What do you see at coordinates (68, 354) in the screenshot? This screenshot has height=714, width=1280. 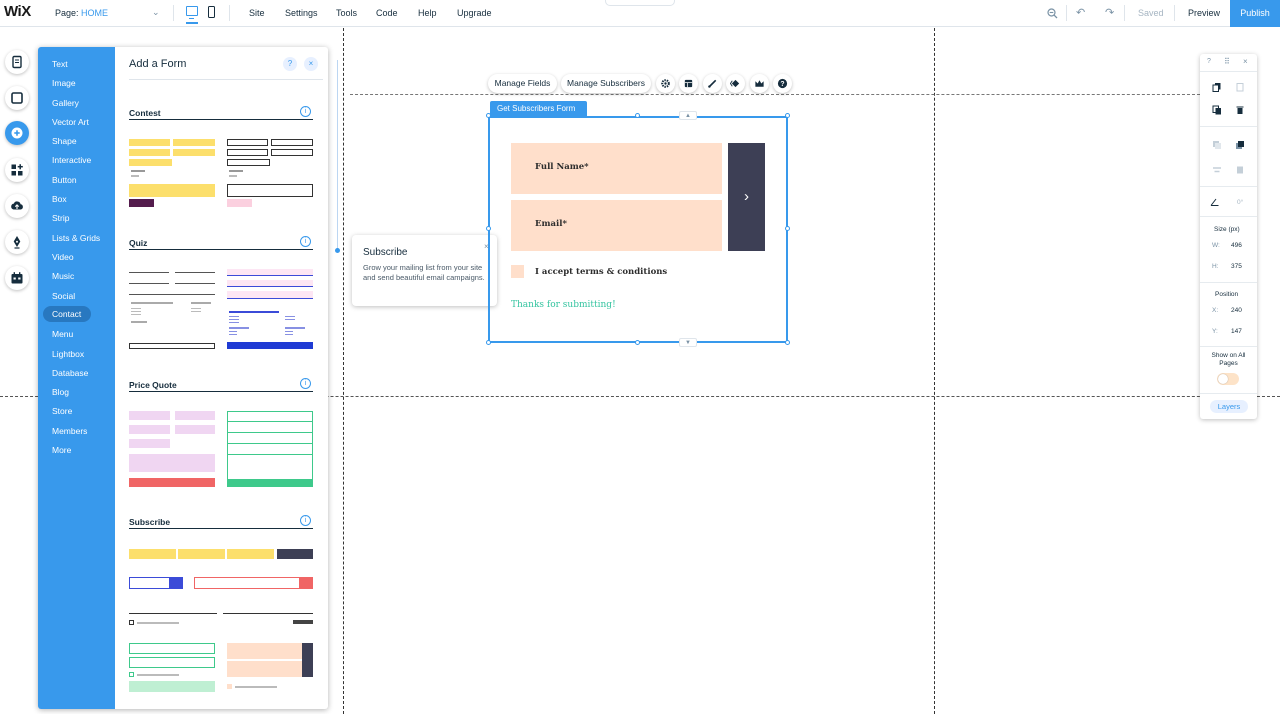 I see `category-lightbox: Lightbox` at bounding box center [68, 354].